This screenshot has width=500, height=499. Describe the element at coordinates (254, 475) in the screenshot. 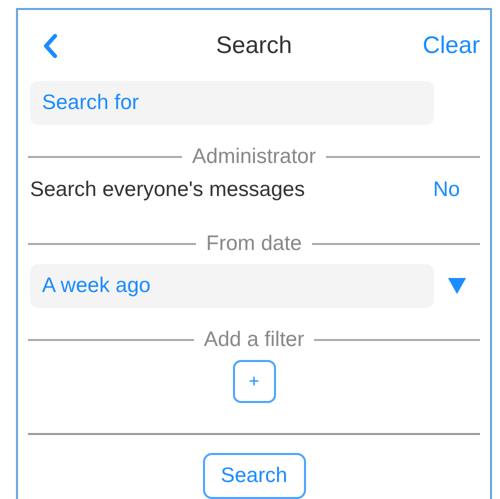

I see `search-button: Search` at that location.